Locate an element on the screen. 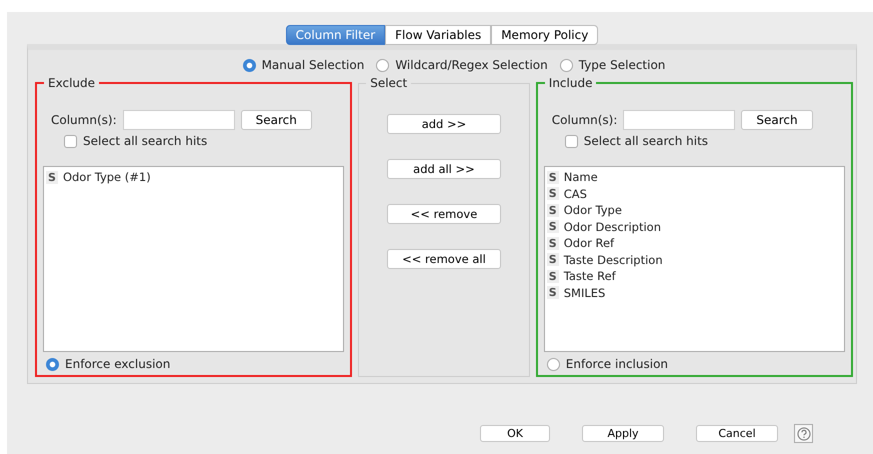  panel-title: Include is located at coordinates (571, 83).